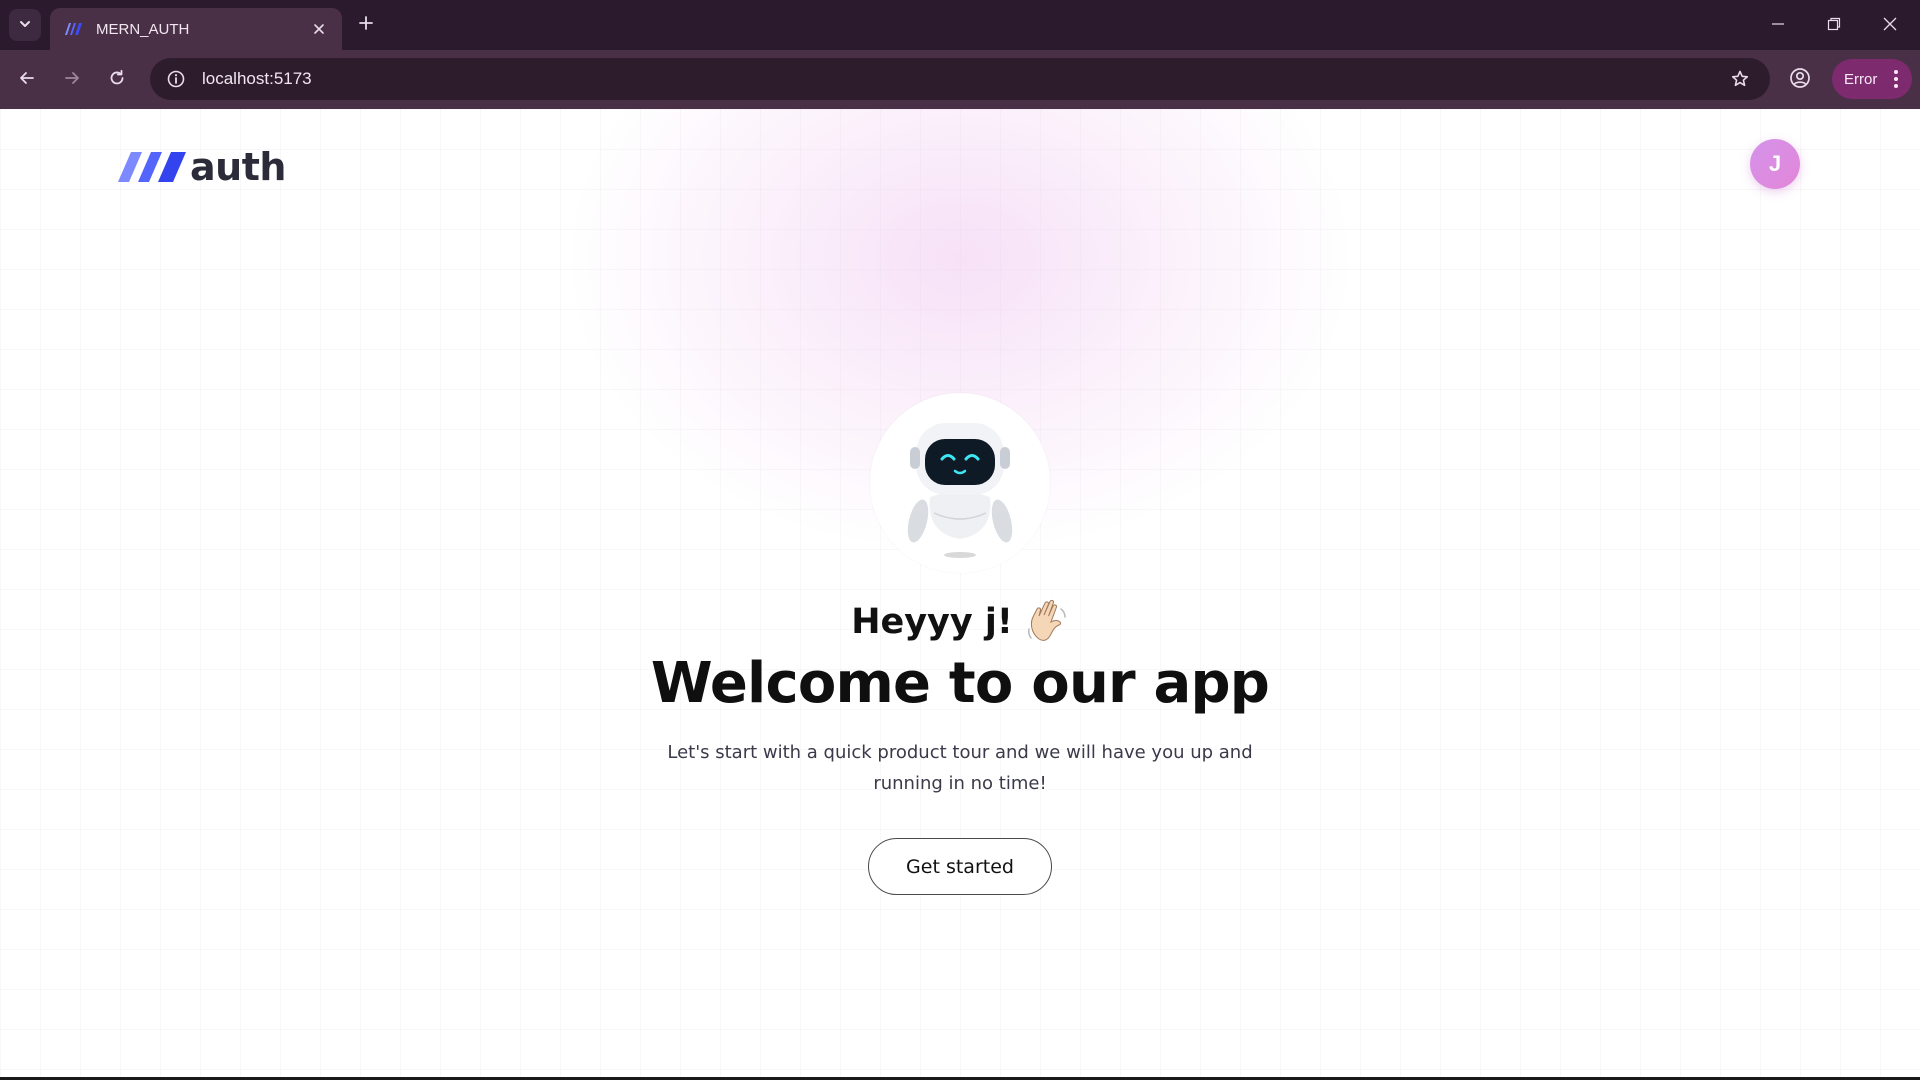 This screenshot has width=1920, height=1080. I want to click on arrow-left-icon, so click(27, 80).